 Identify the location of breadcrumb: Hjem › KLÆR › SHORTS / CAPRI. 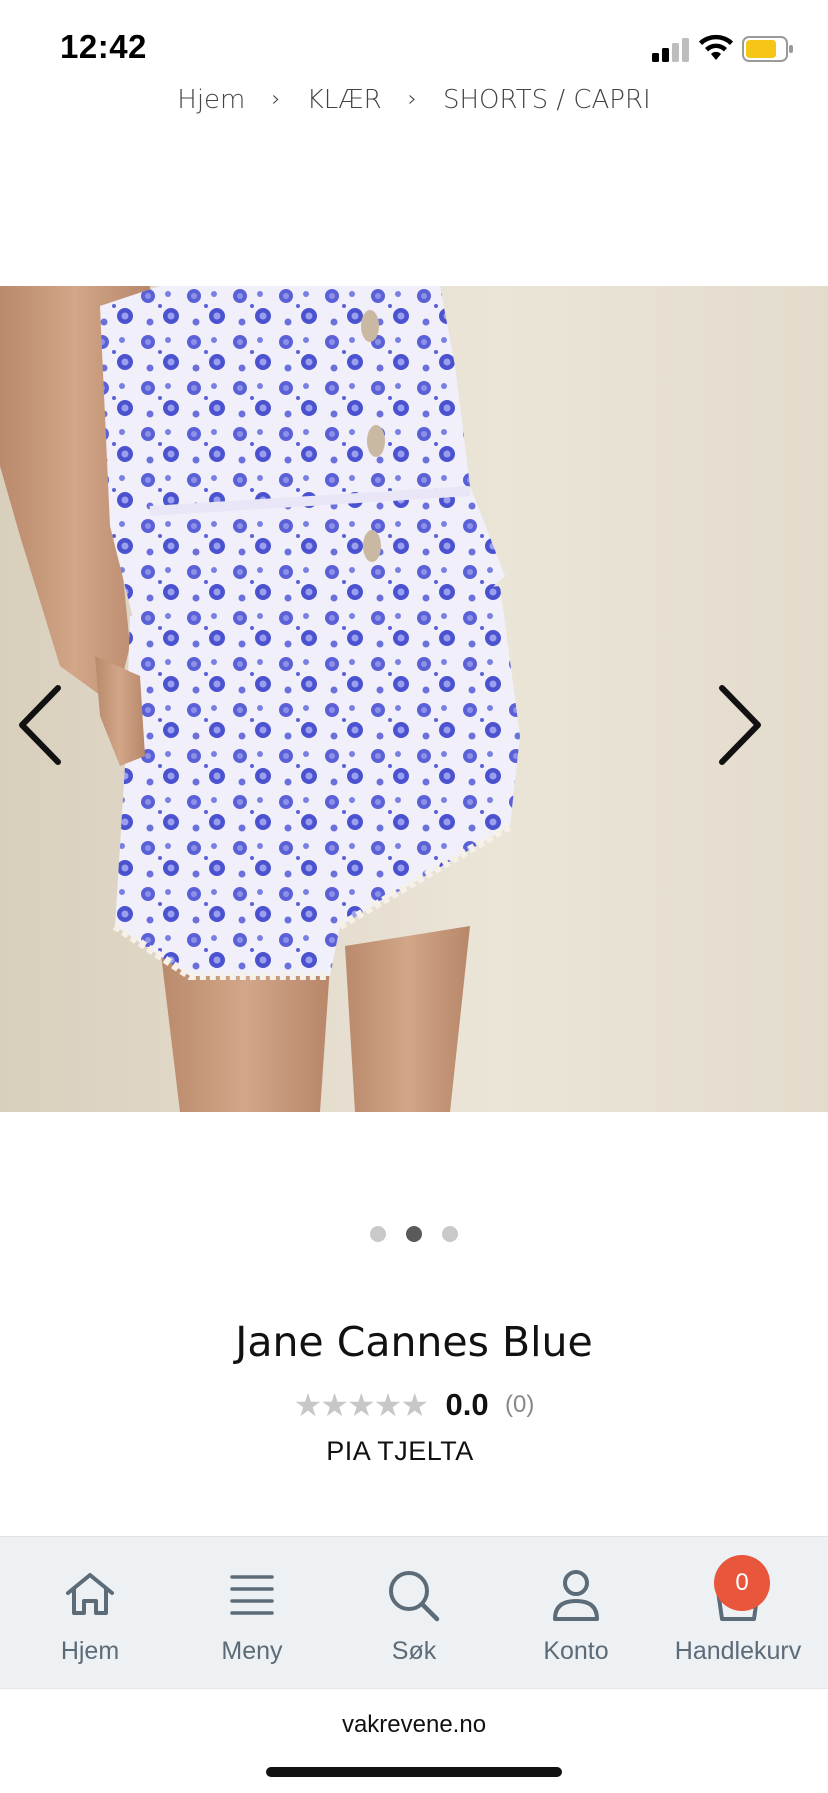
(414, 99).